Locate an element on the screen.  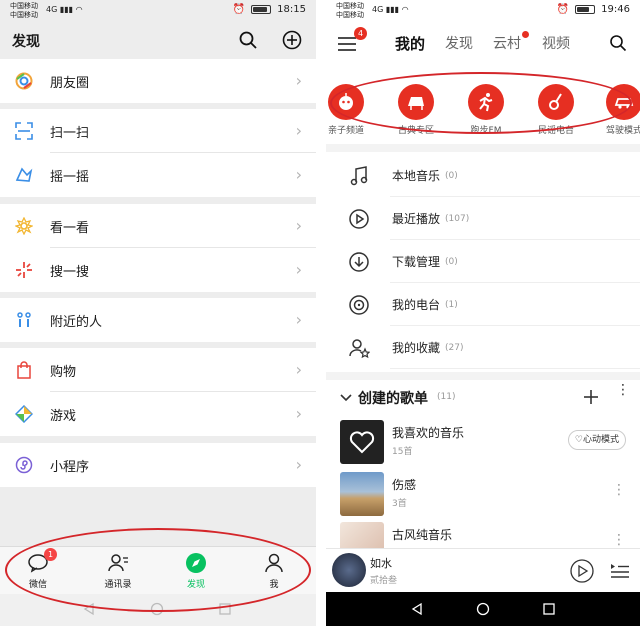
playlist-name: 我喜欢的音乐 is located at coordinates (428, 433).